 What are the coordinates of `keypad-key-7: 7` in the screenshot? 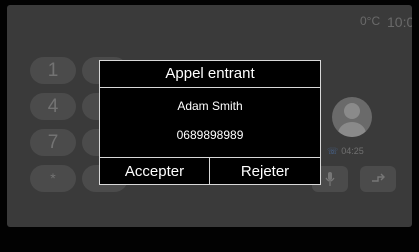 It's located at (53, 142).